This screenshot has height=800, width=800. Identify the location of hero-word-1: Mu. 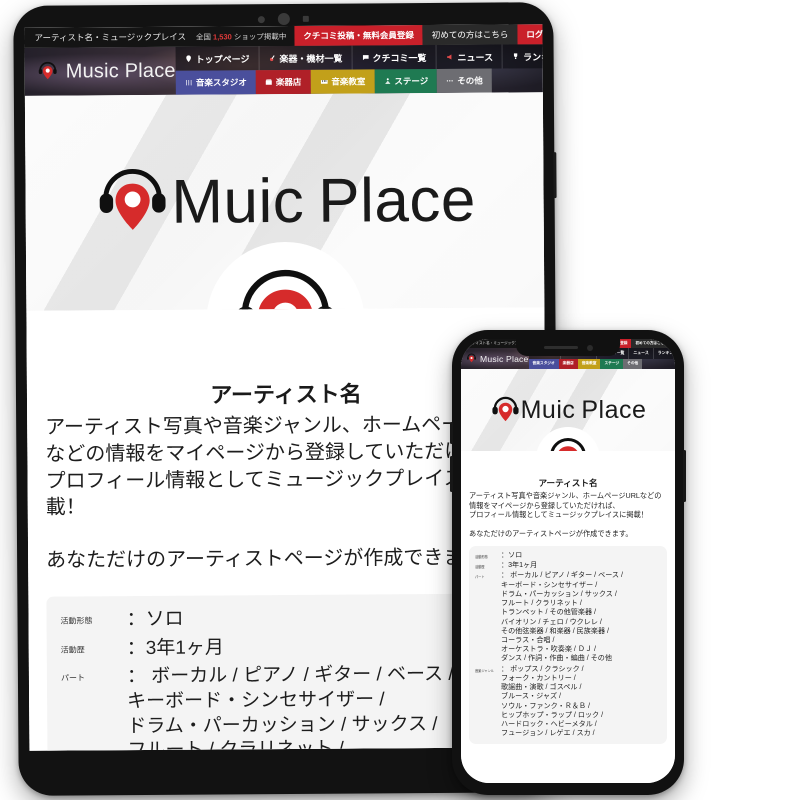
(215, 202).